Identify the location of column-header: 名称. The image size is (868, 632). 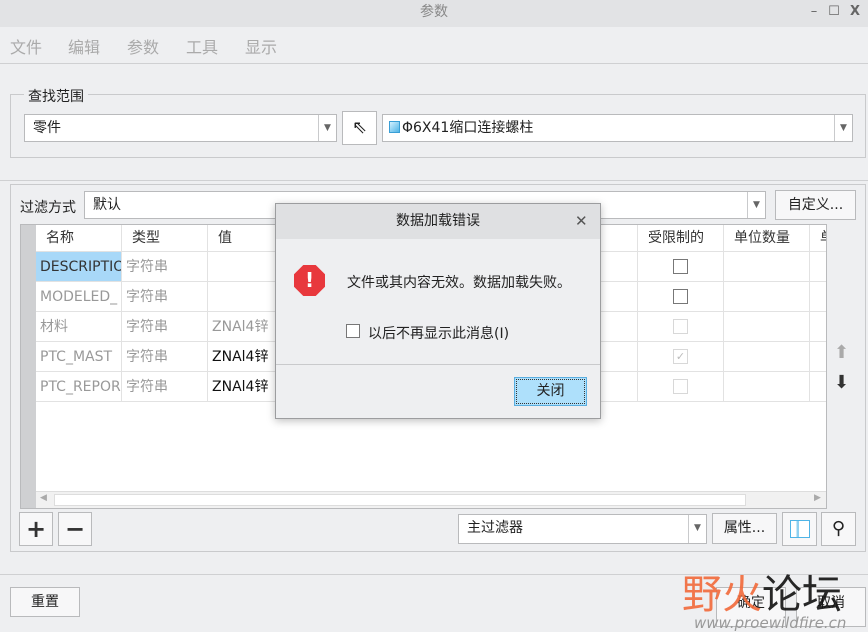
(79, 238).